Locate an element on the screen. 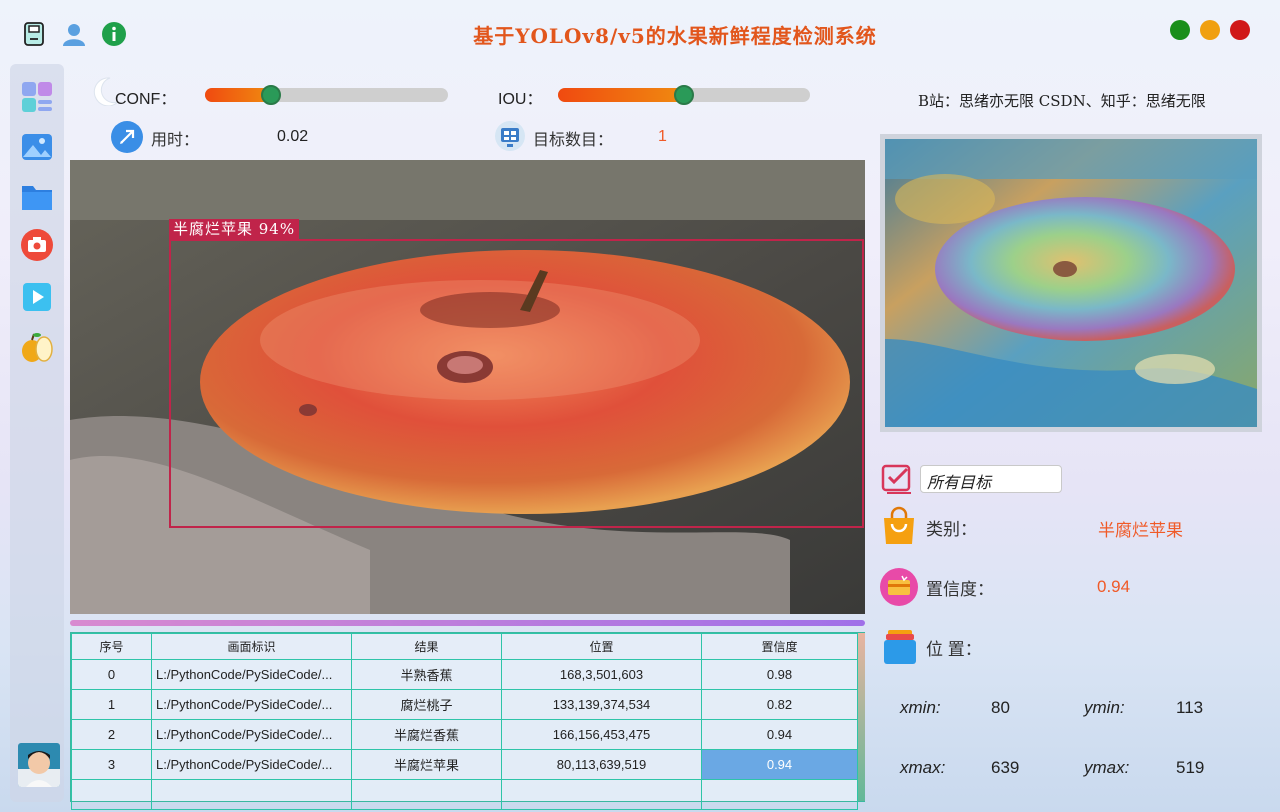  time-value: 0.02 is located at coordinates (293, 136).